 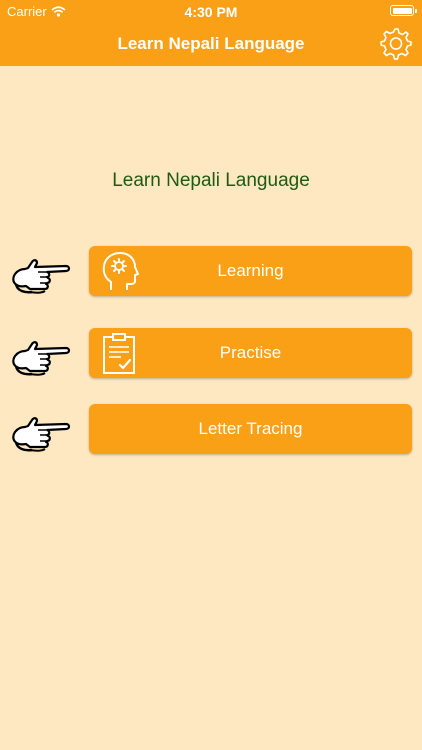 I want to click on status-time: 4:30 PM, so click(x=211, y=12).